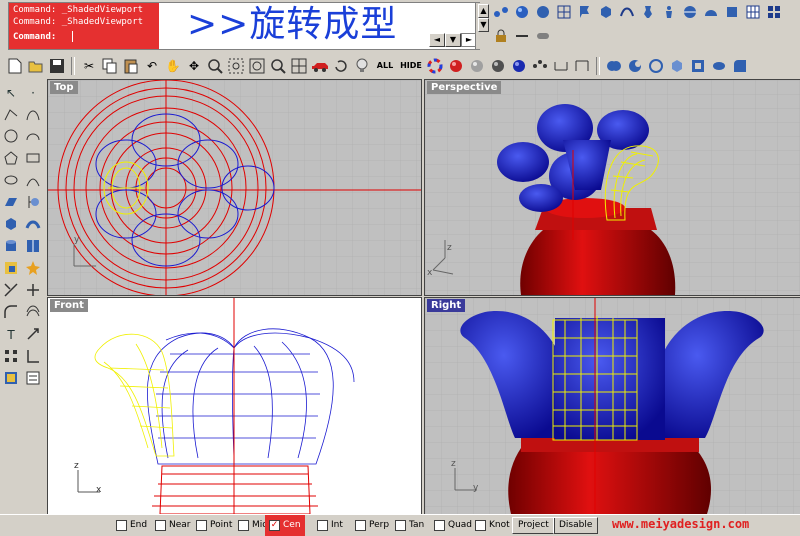  Describe the element at coordinates (464, 87) in the screenshot. I see `viewport-label-perspective: Perspective` at that location.